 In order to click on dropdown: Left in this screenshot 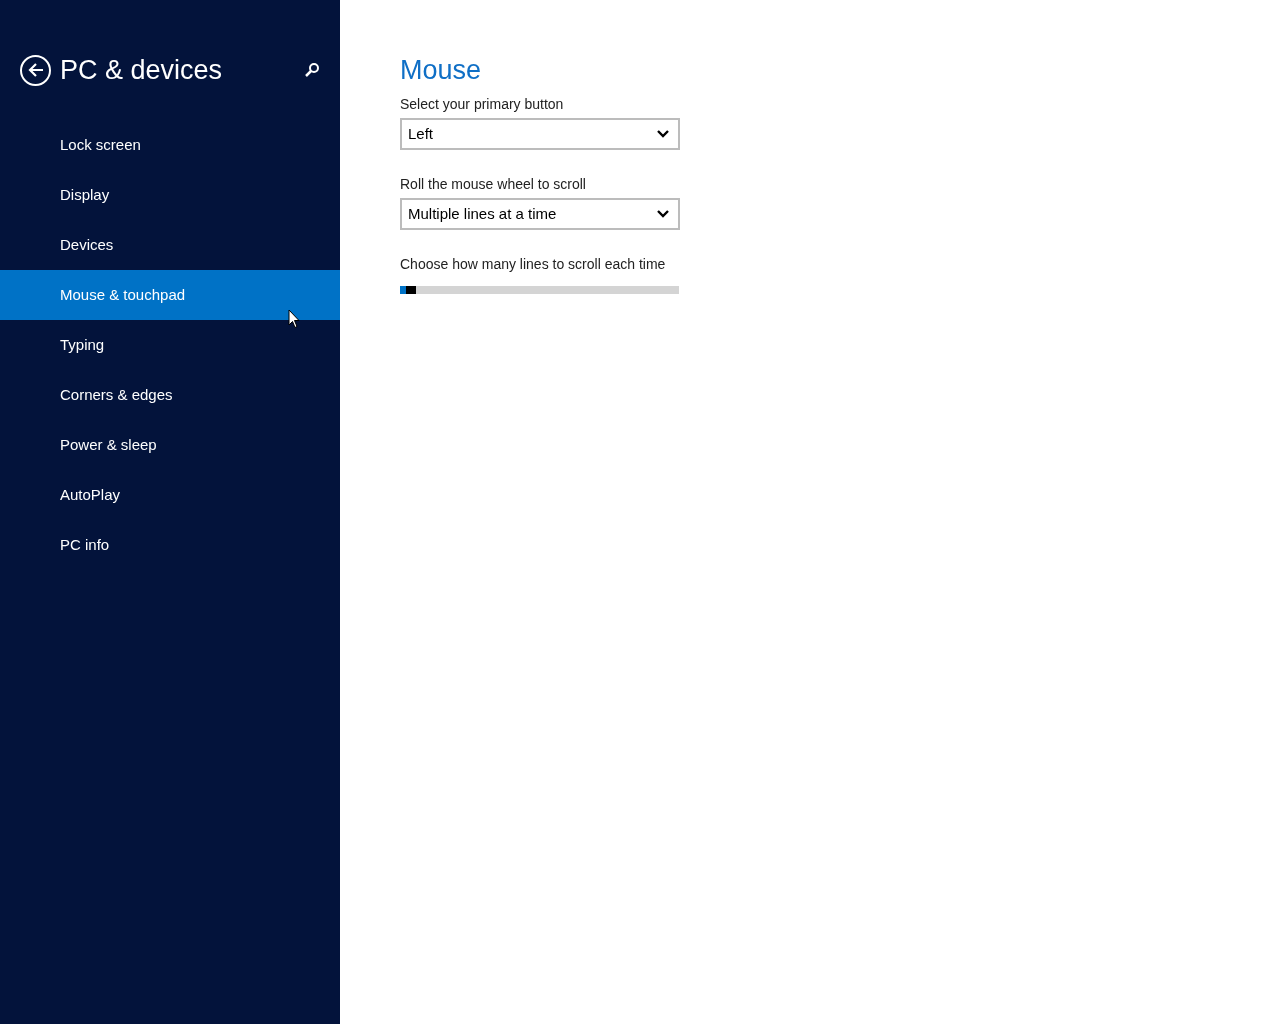, I will do `click(540, 134)`.